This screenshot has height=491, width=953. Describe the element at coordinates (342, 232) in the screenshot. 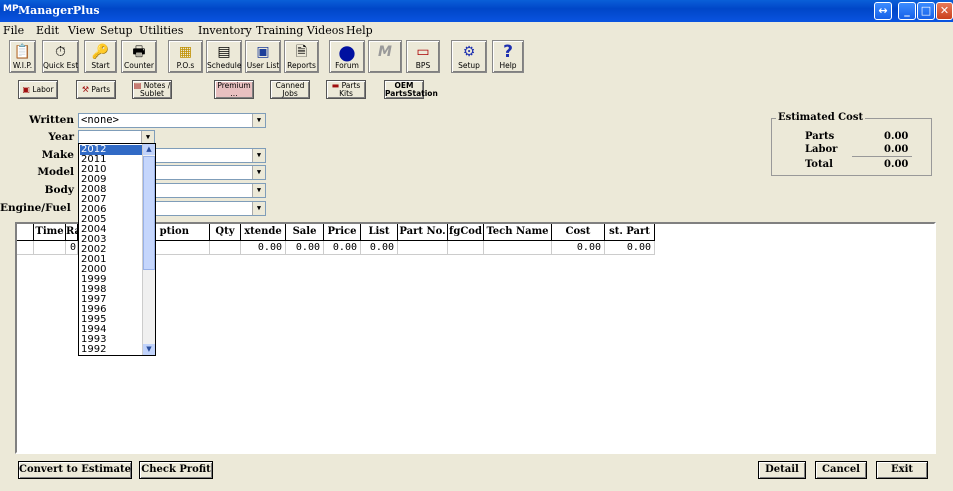

I see `grid-header-price: Price` at that location.